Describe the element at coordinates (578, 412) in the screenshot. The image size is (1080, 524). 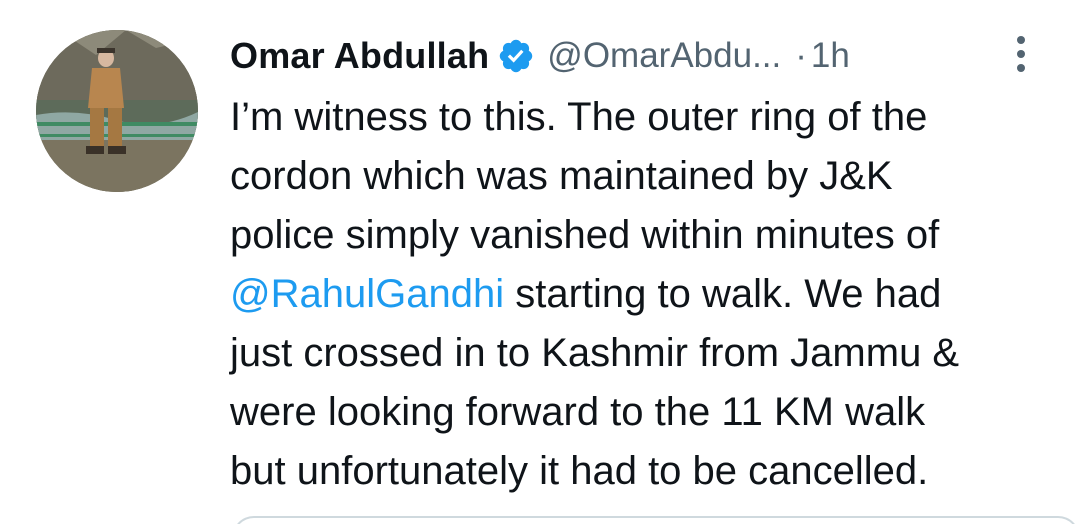
I see `tweet-text-line: were looking forward to the 11 KM walk` at that location.